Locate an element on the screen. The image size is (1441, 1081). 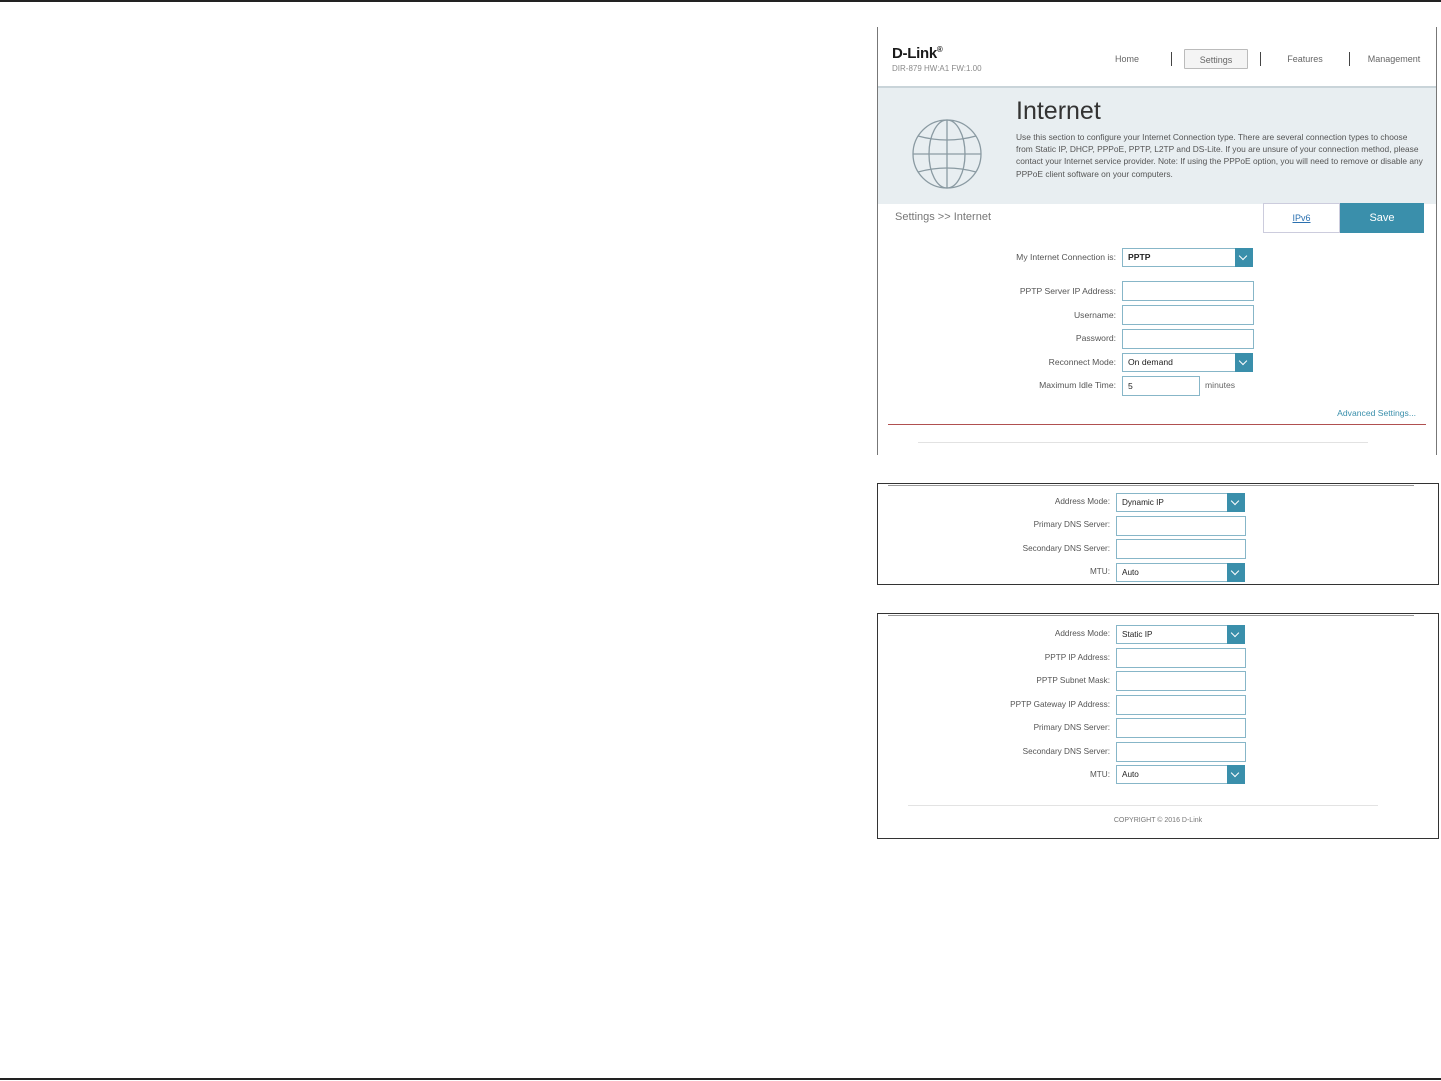
username-label: Username: is located at coordinates (1094, 315).